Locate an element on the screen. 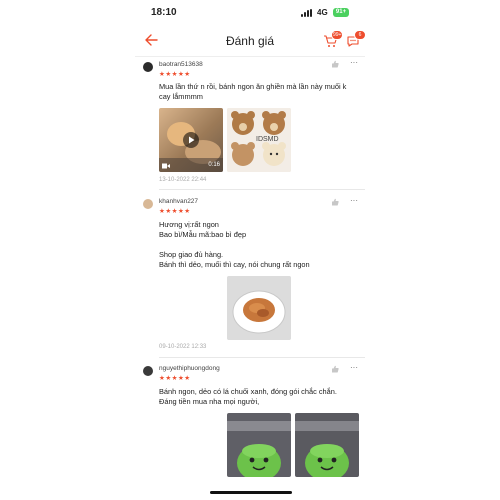  status-bar: 18:10 4G 91+ is located at coordinates (250, 12).